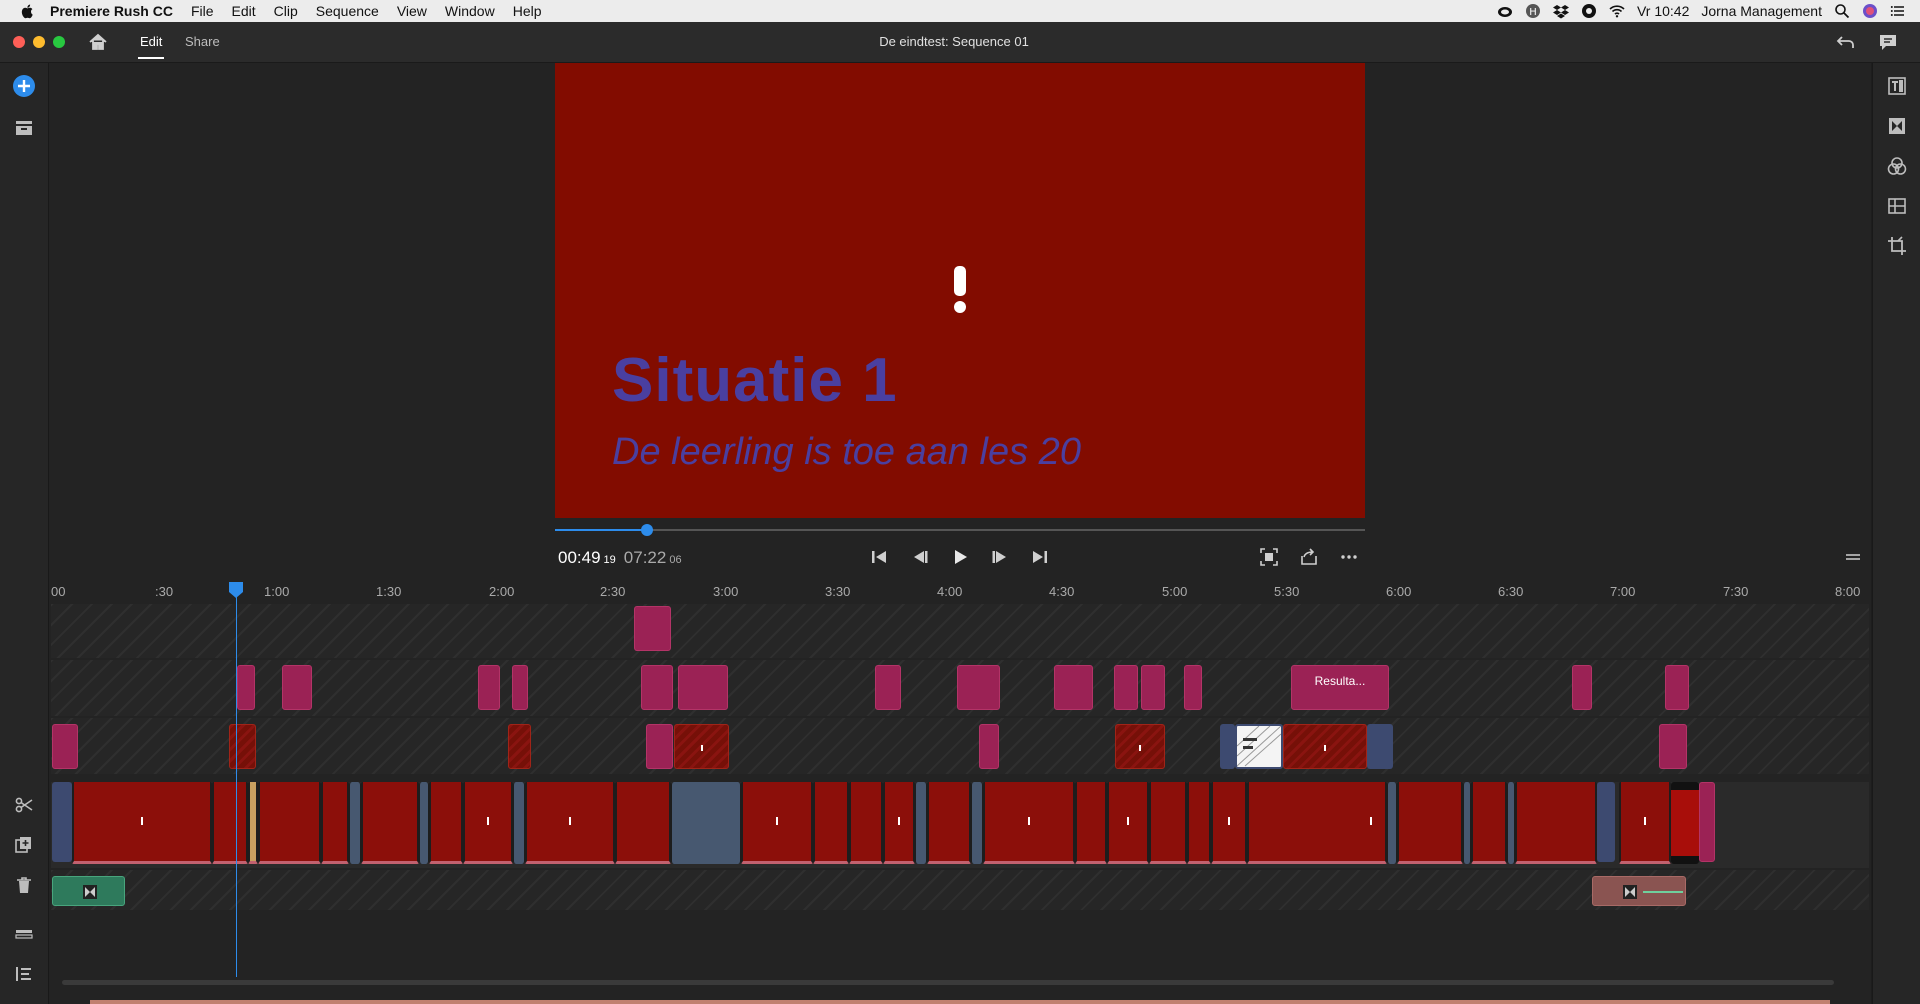 Image resolution: width=1920 pixels, height=1004 pixels. Describe the element at coordinates (19, 42) in the screenshot. I see `close-window-button` at that location.